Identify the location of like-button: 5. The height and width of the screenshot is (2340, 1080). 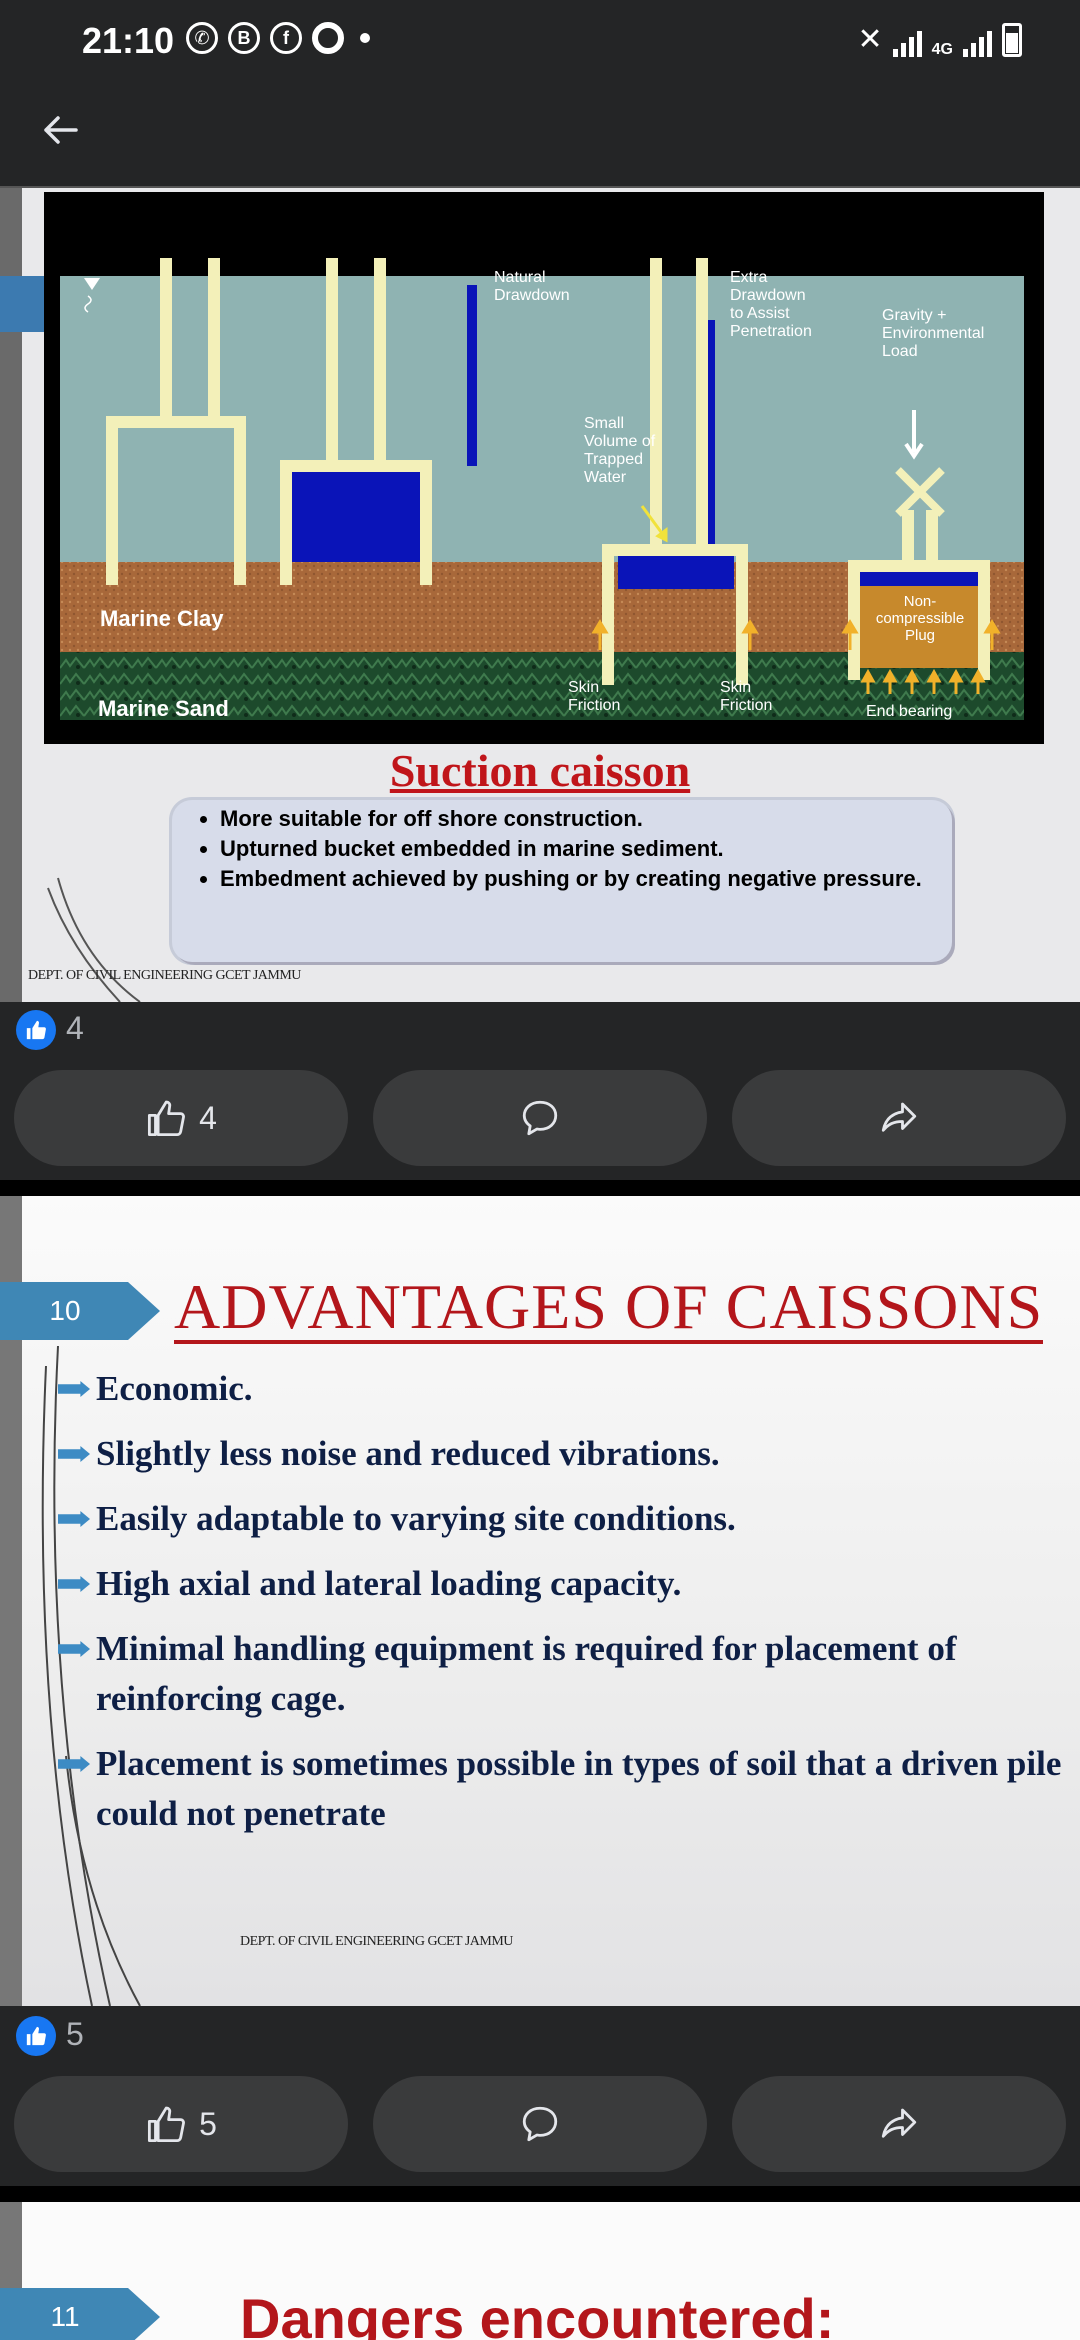
(181, 2124).